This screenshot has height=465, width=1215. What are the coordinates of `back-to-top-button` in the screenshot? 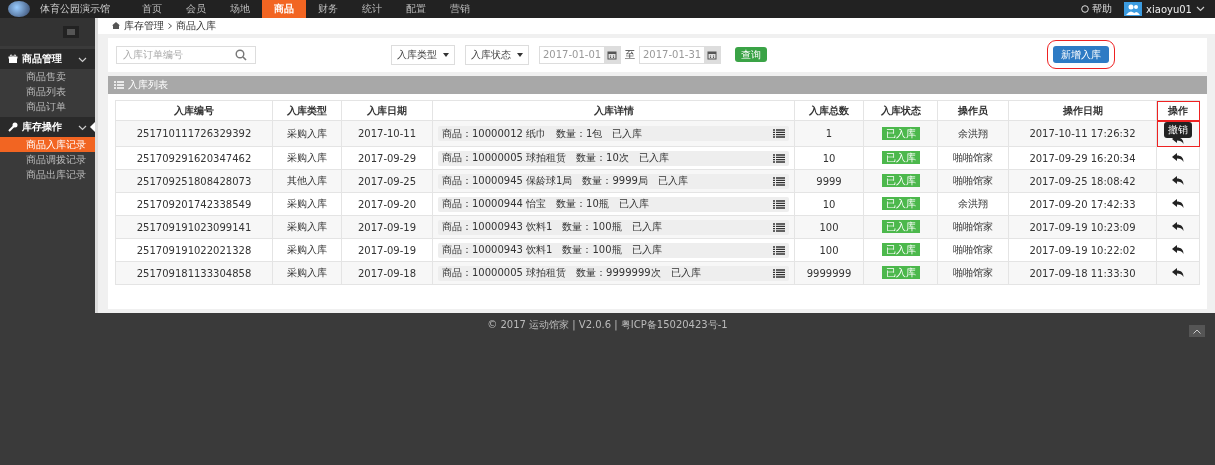 It's located at (1197, 331).